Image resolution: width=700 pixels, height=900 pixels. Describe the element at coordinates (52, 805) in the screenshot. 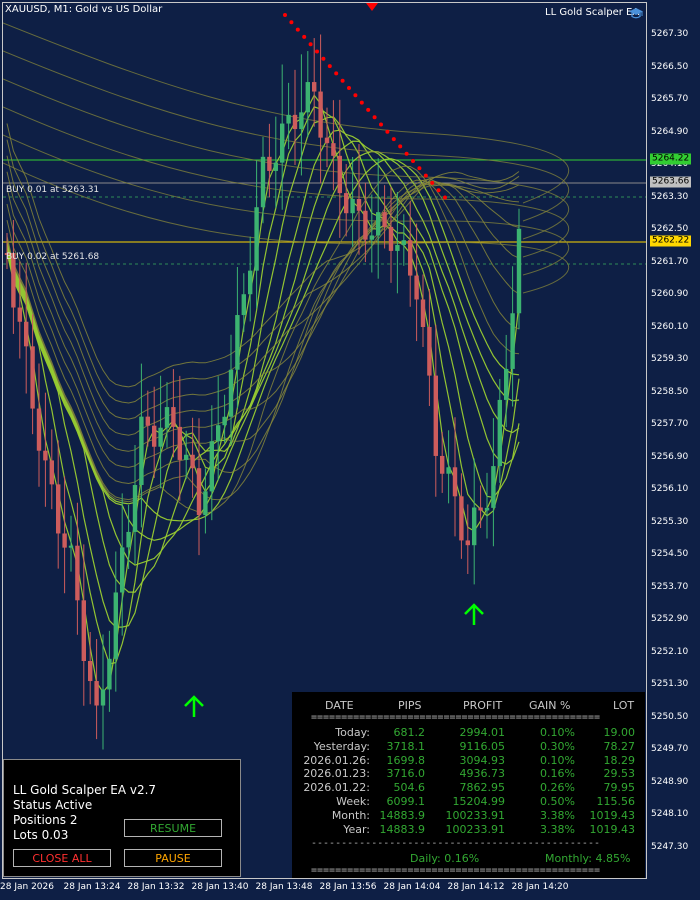

I see `ea-status-row: Status Active` at that location.